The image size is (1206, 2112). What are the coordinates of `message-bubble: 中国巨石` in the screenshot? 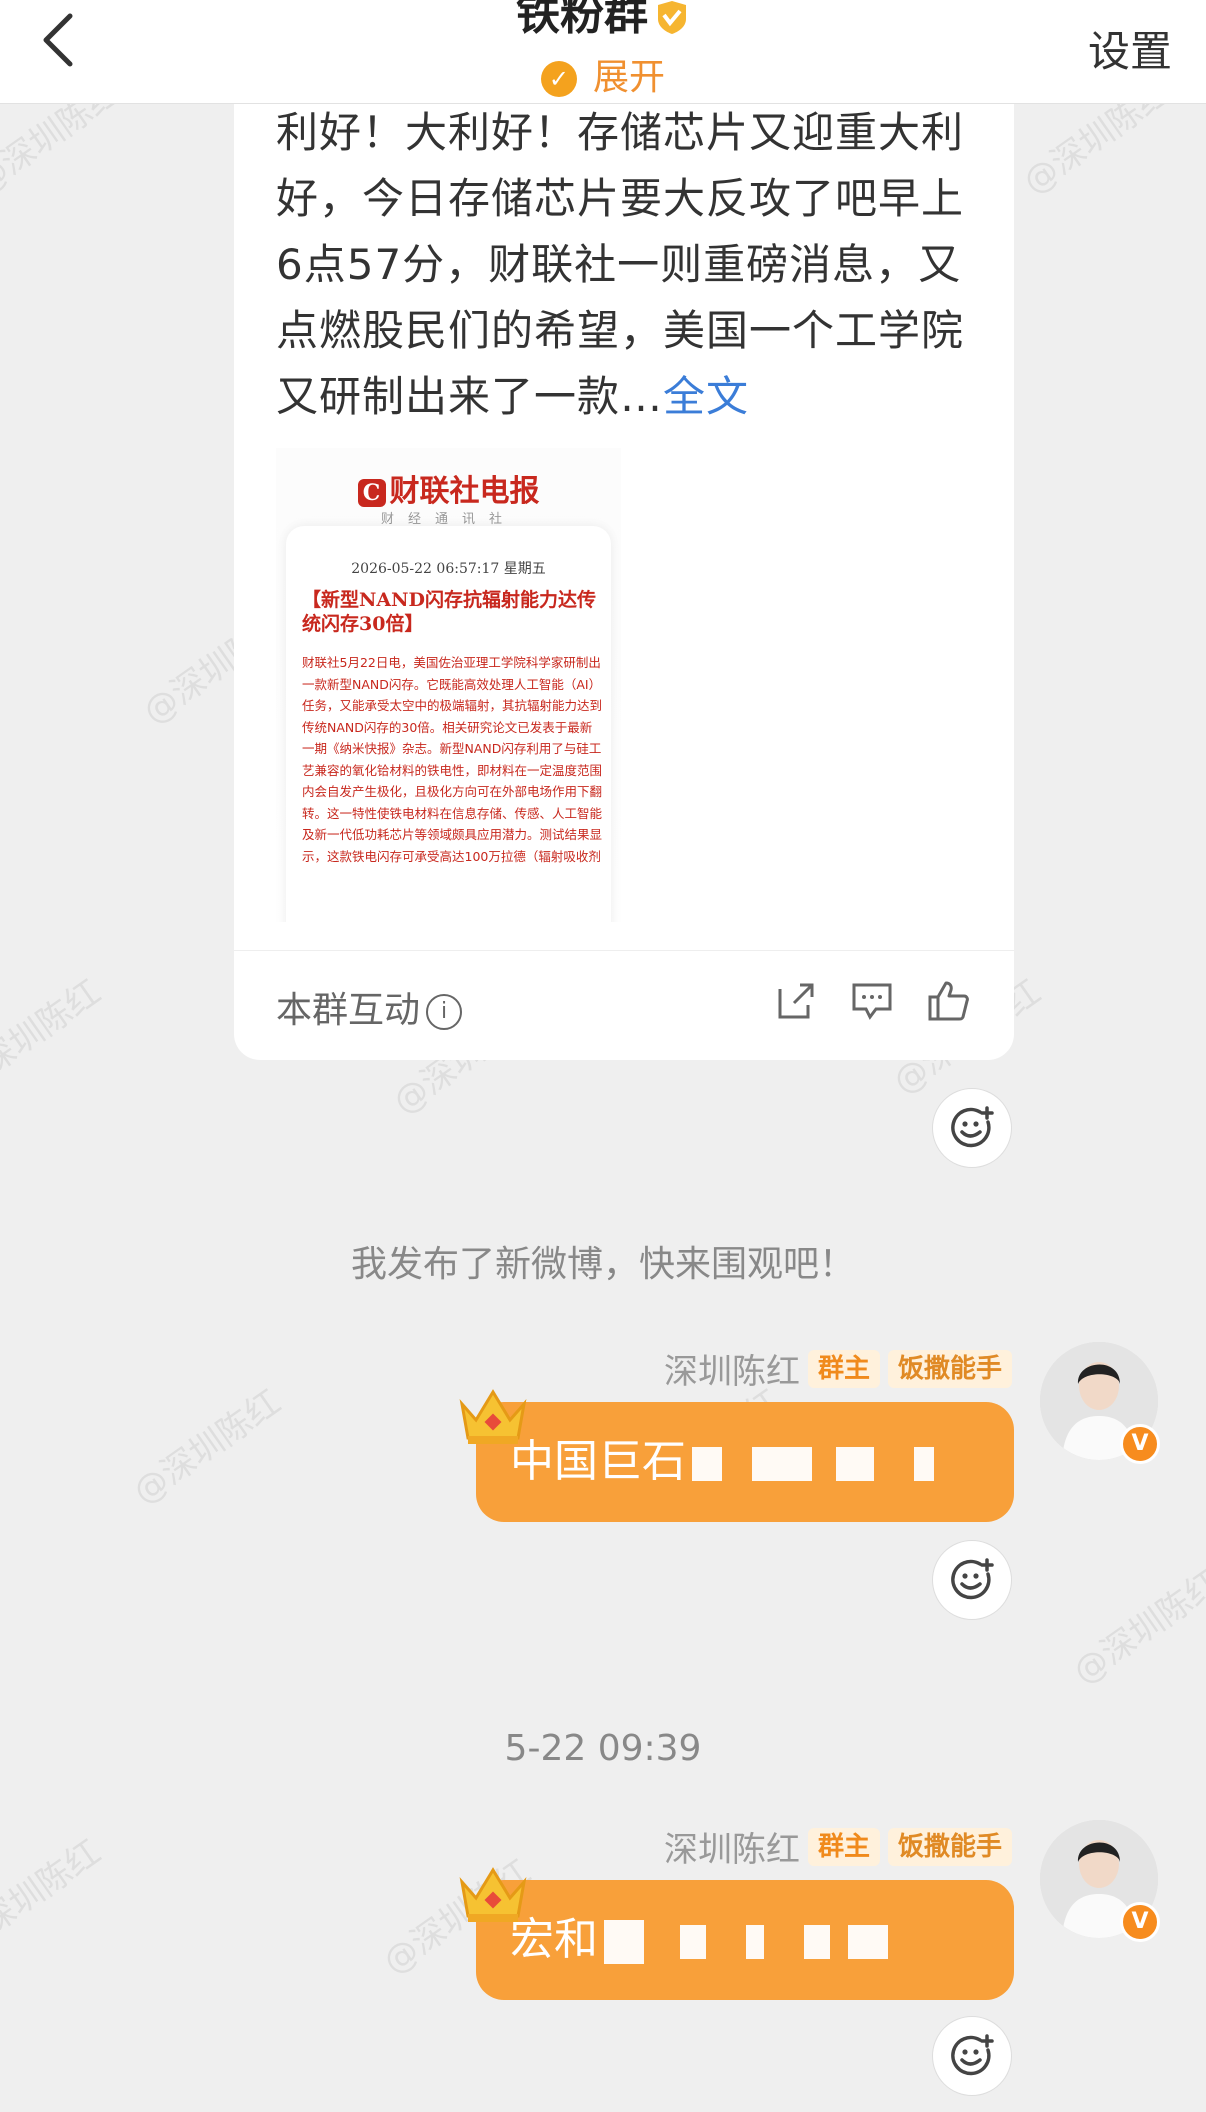 It's located at (745, 1462).